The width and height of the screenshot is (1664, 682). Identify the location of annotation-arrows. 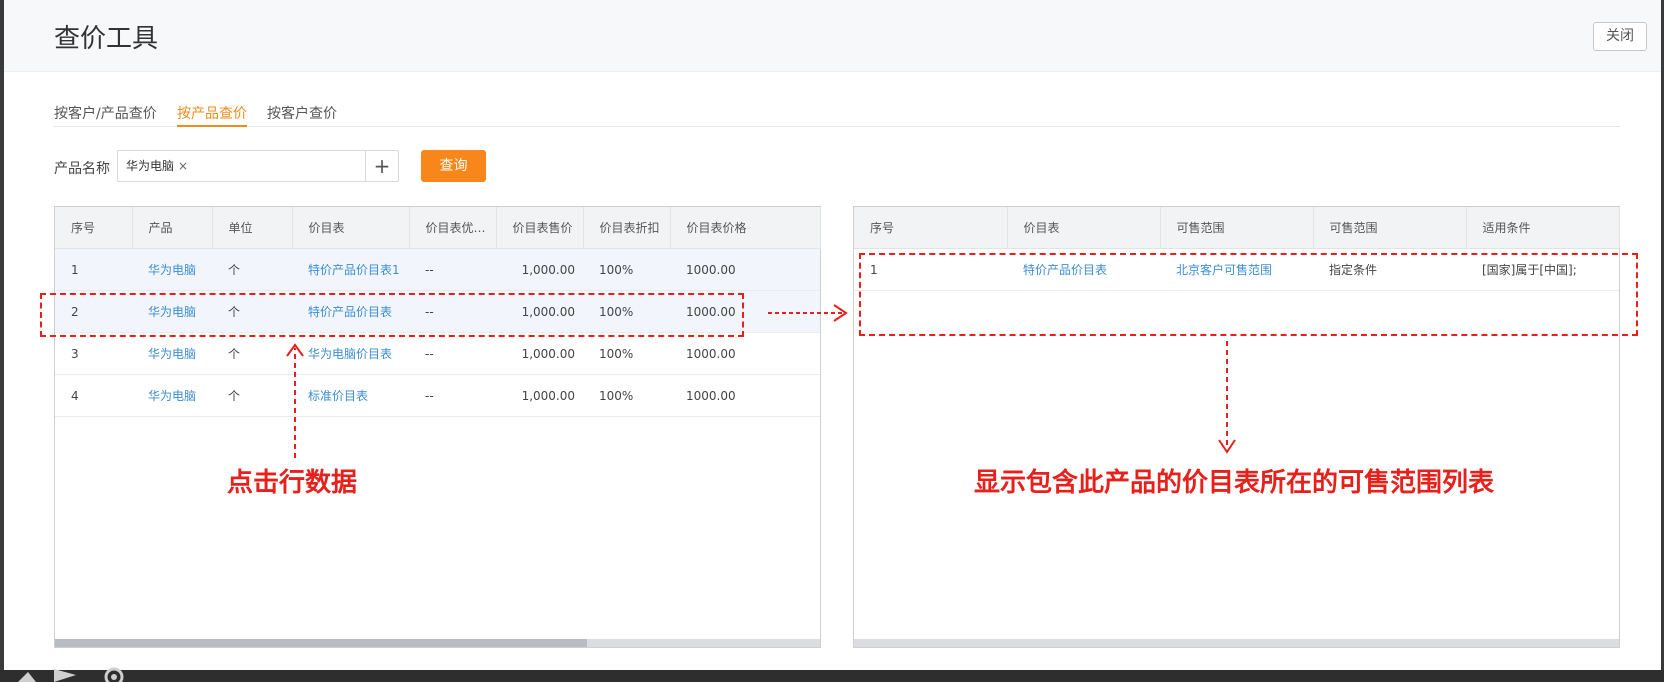
(761, 381).